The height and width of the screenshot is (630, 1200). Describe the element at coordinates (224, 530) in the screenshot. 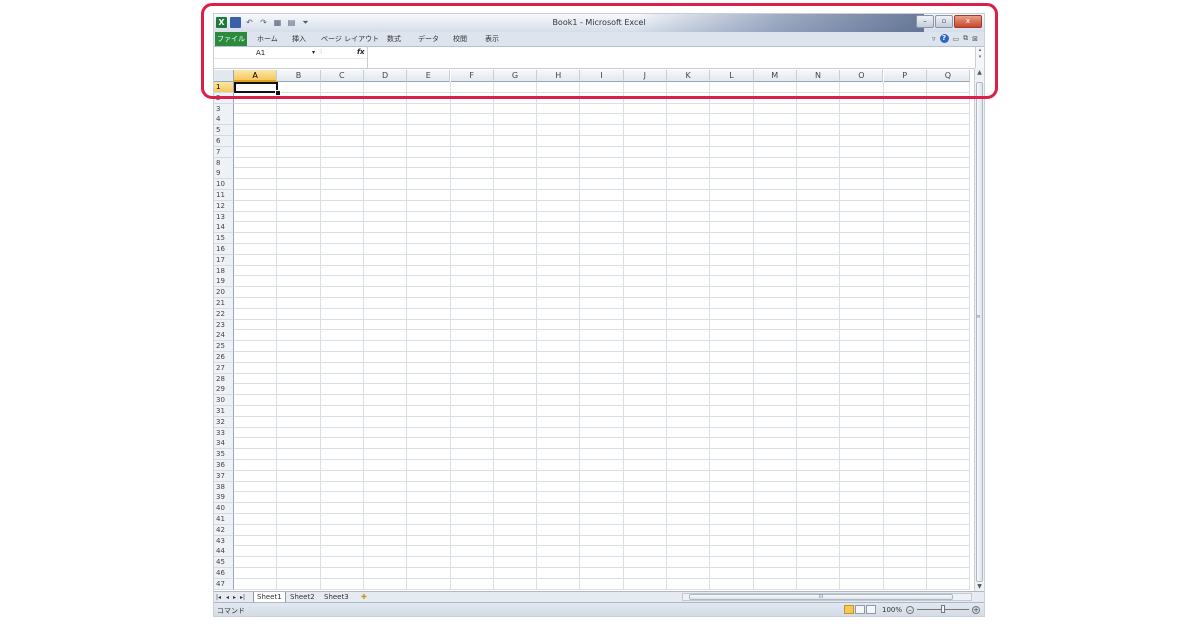

I see `row-header: 42` at that location.